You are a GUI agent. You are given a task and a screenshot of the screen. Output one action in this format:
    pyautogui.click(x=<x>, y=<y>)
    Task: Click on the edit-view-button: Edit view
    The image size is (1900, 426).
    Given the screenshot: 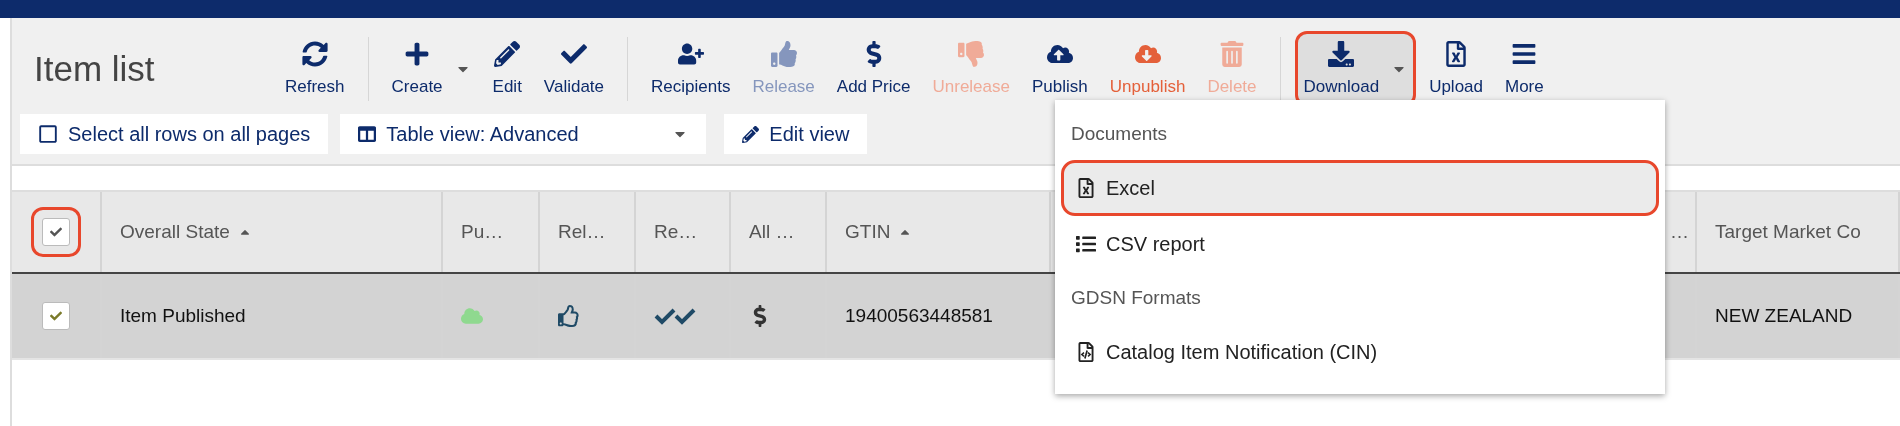 What is the action you would take?
    pyautogui.click(x=796, y=134)
    